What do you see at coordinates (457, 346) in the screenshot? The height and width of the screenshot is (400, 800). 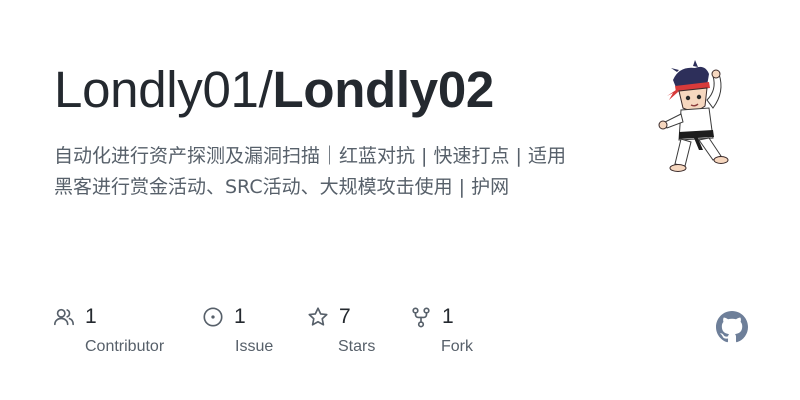 I see `forks-label: Fork` at bounding box center [457, 346].